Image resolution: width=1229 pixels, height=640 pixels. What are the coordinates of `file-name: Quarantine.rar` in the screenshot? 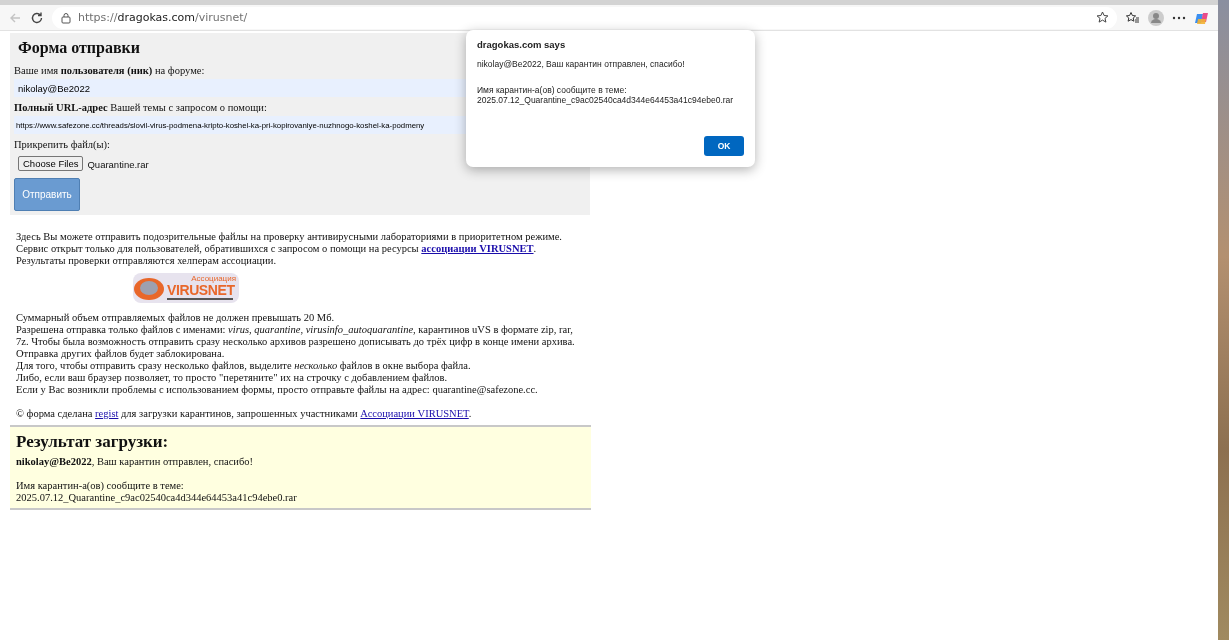 It's located at (118, 164).